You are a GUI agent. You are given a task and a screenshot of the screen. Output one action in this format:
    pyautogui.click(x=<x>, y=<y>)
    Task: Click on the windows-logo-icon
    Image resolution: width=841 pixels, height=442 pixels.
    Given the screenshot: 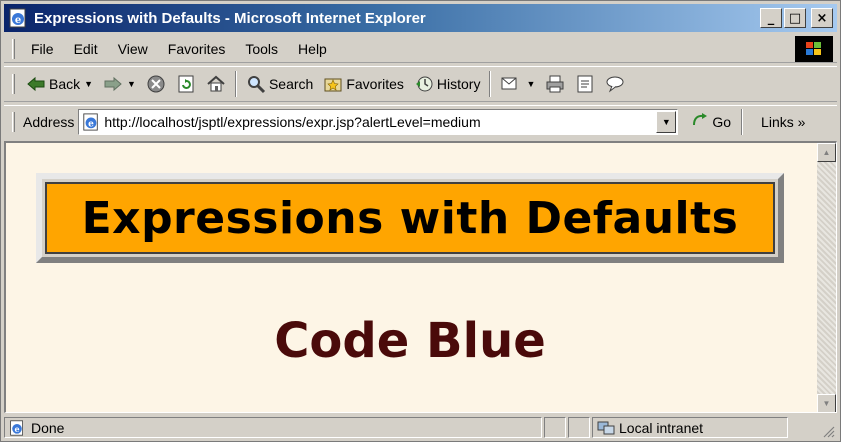 What is the action you would take?
    pyautogui.click(x=814, y=49)
    